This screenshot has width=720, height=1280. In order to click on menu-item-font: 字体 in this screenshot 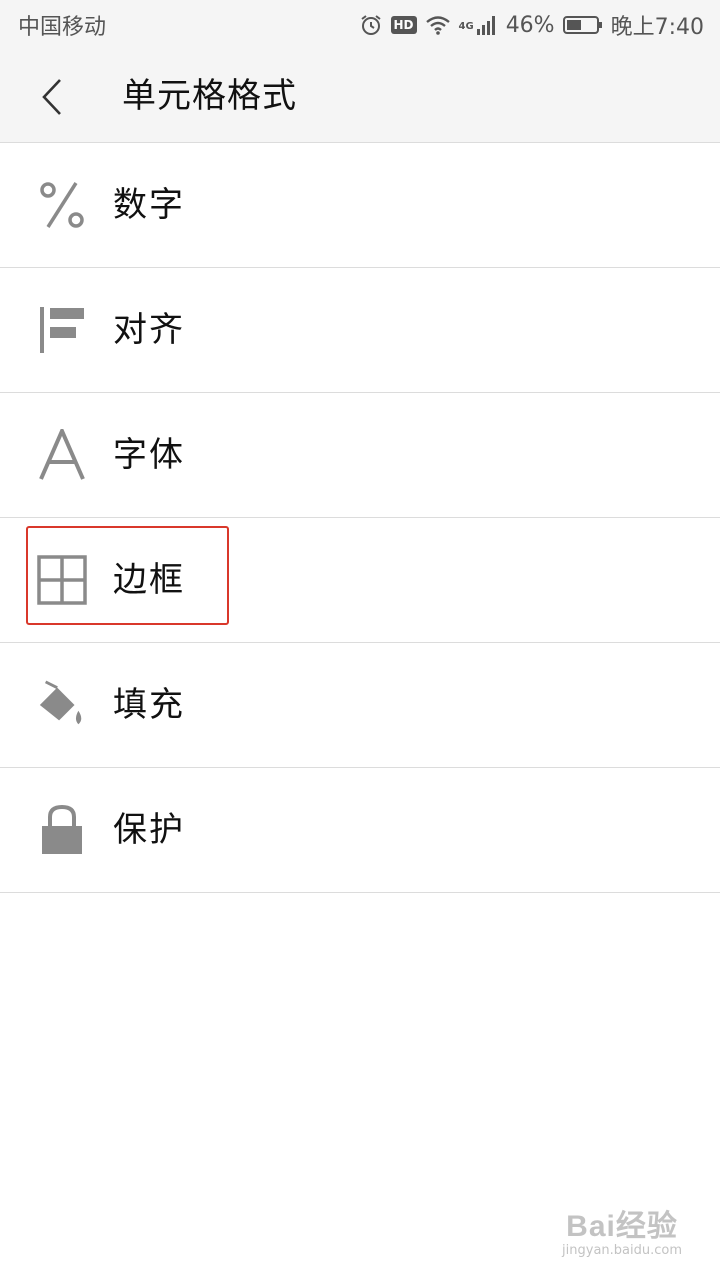, I will do `click(360, 455)`.